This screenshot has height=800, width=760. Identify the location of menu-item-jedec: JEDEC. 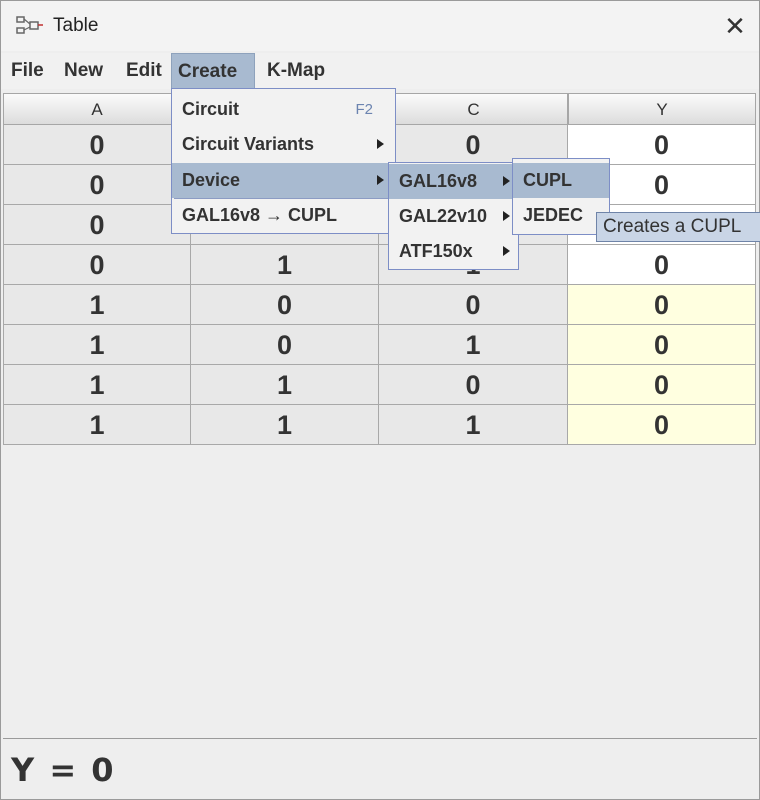
(561, 215).